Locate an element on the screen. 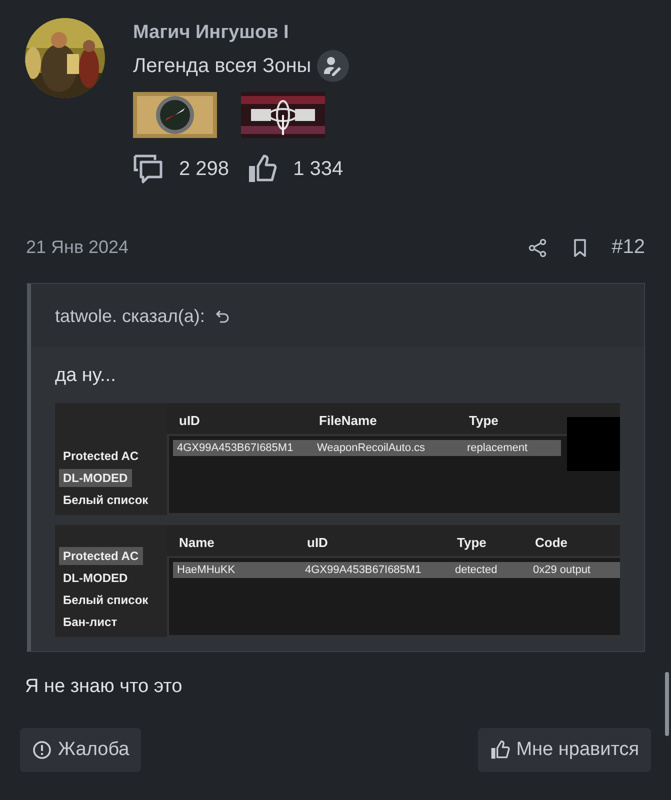  column-header: Code is located at coordinates (551, 542).